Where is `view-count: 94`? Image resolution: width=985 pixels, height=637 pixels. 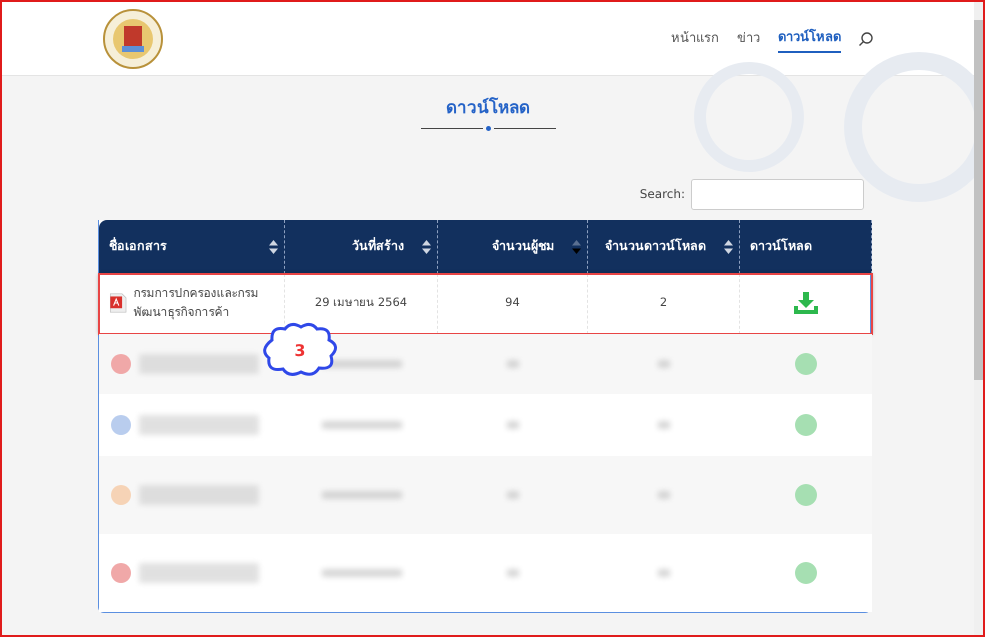 view-count: 94 is located at coordinates (512, 303).